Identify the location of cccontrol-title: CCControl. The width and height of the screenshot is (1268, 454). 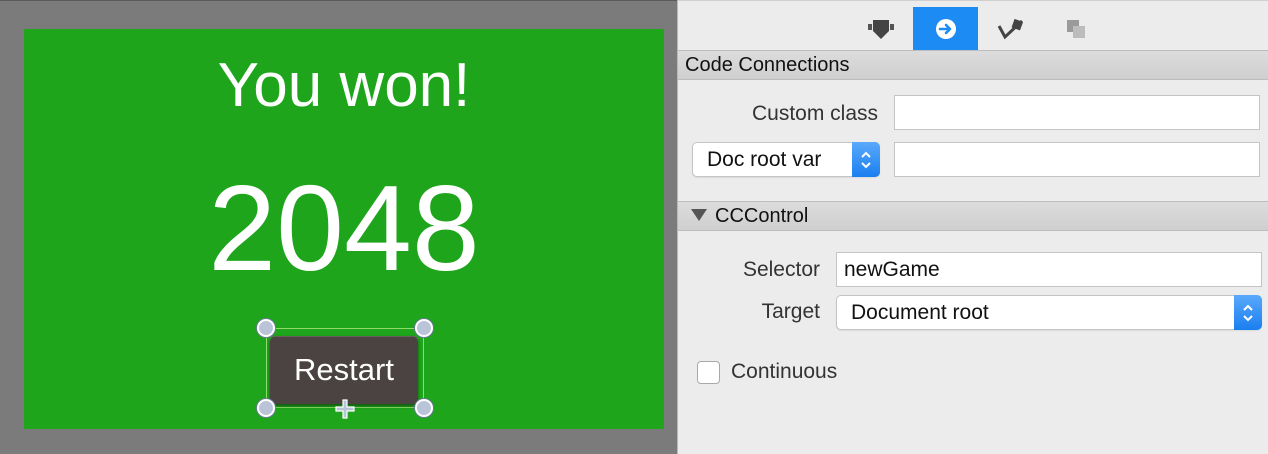
(762, 216).